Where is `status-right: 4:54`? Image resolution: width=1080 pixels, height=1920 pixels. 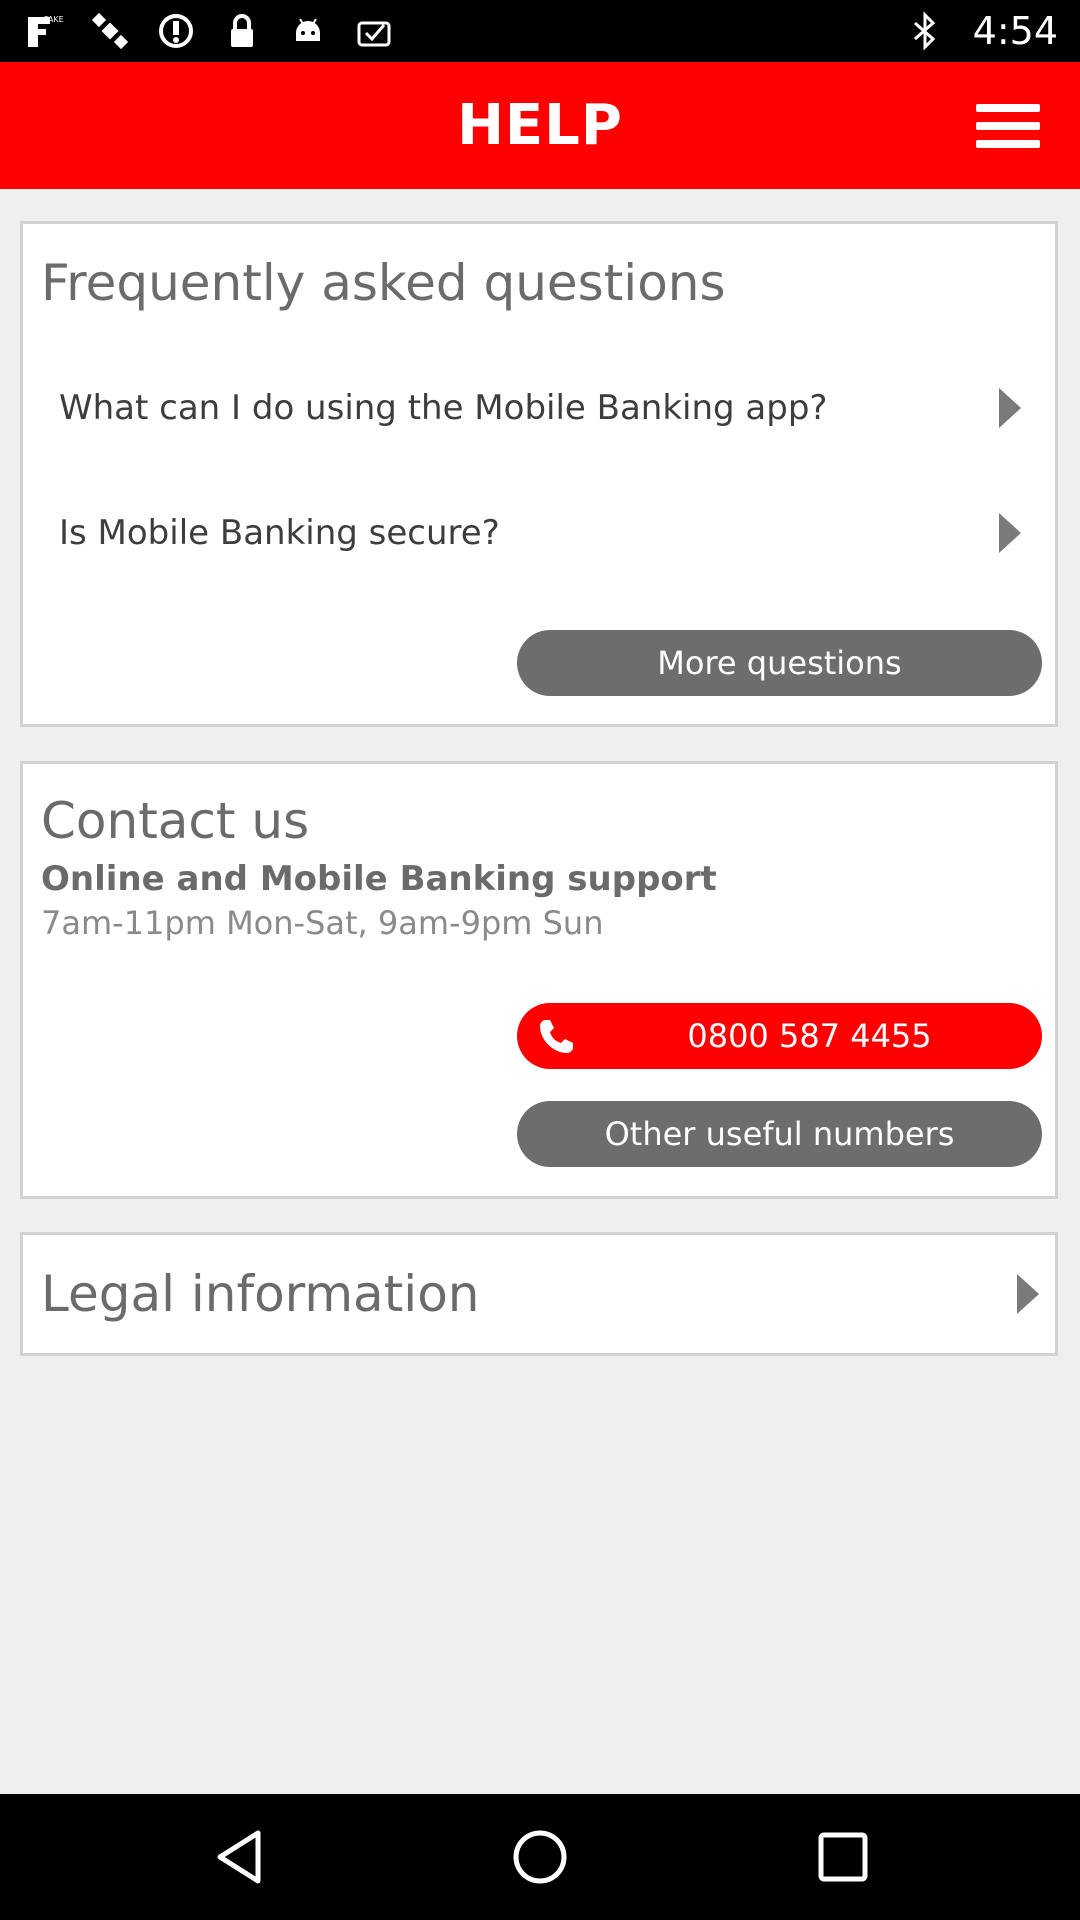 status-right: 4:54 is located at coordinates (981, 31).